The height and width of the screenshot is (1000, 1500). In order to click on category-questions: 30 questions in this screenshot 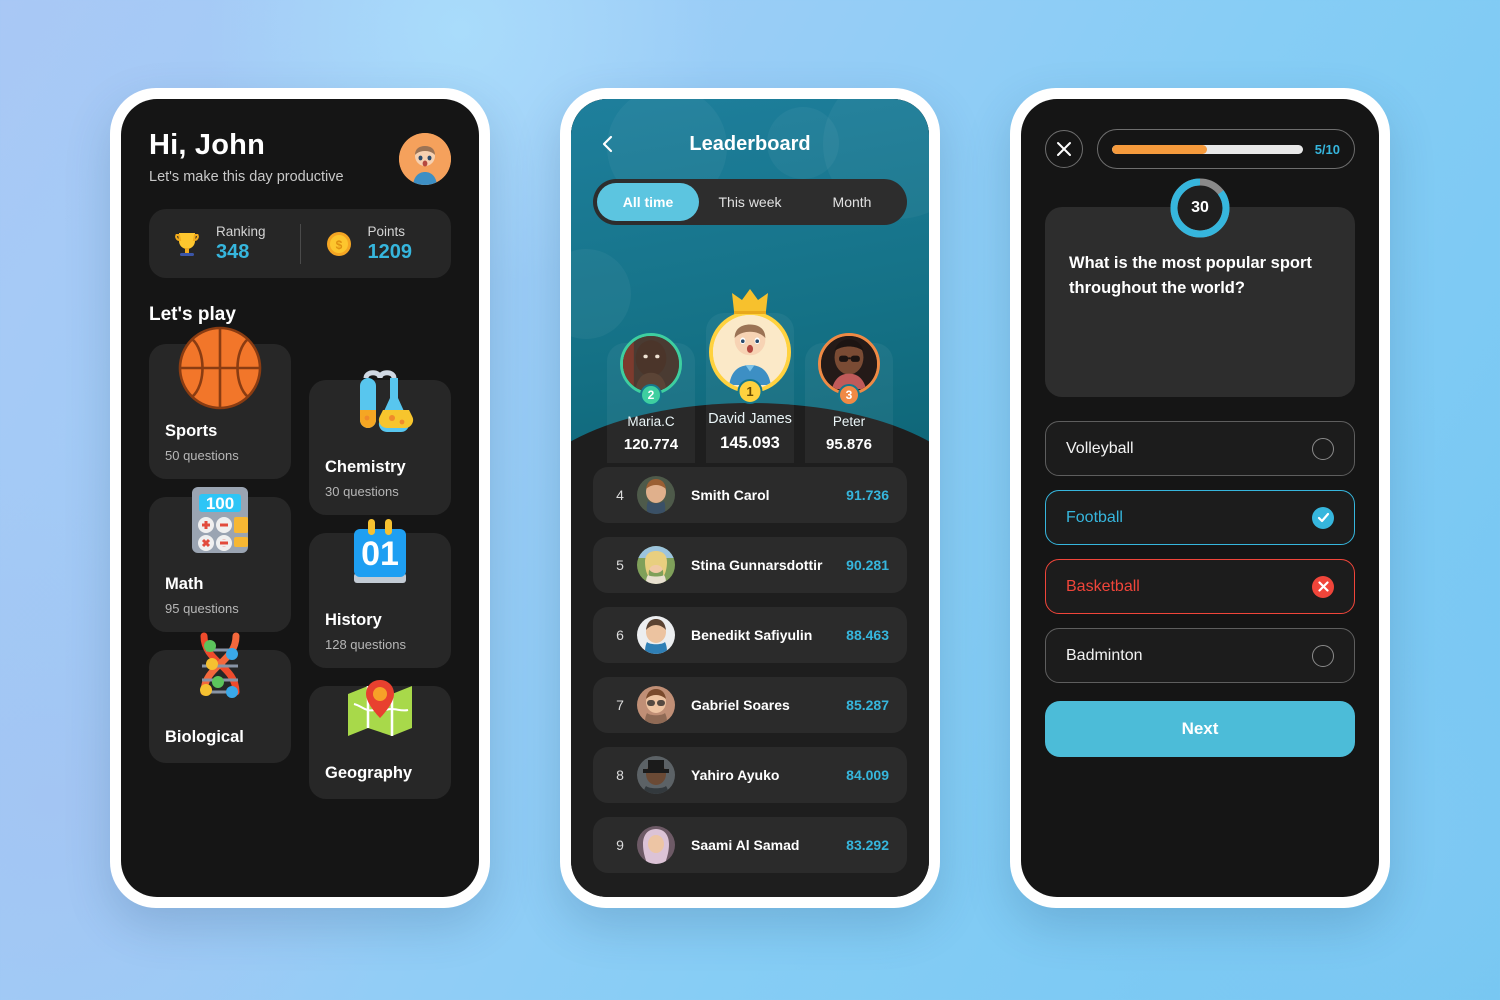, I will do `click(362, 491)`.